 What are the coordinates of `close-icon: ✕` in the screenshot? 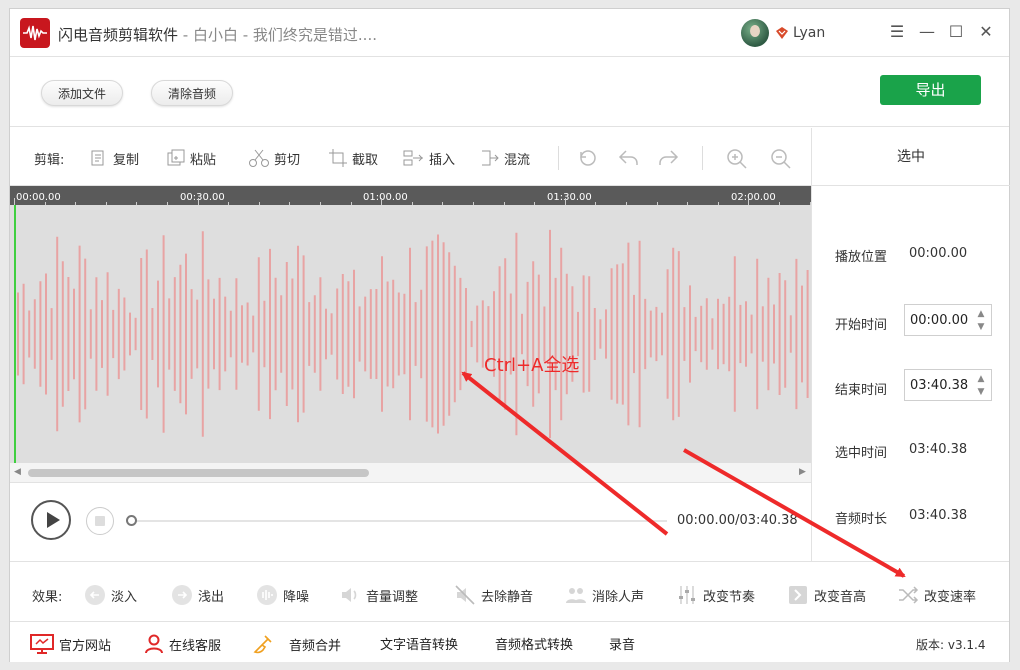 It's located at (986, 32).